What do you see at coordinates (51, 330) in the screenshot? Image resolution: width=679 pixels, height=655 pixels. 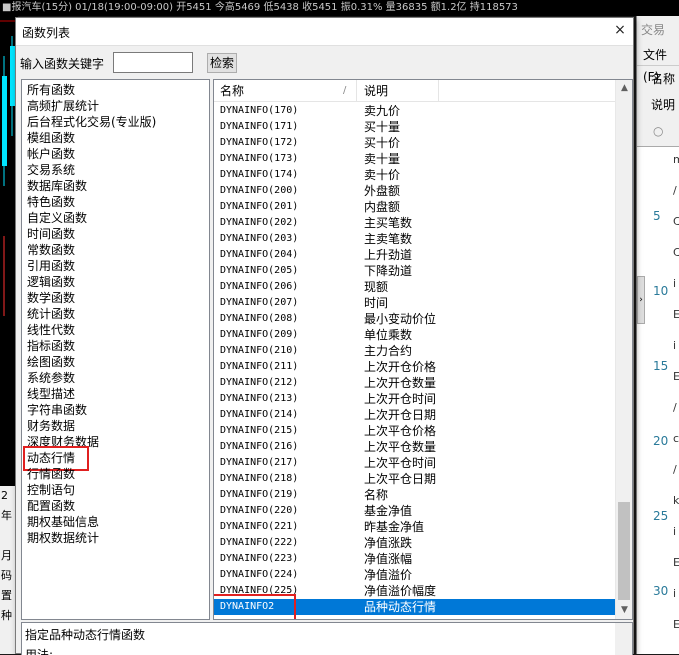 I see `category-item: 线性代数` at bounding box center [51, 330].